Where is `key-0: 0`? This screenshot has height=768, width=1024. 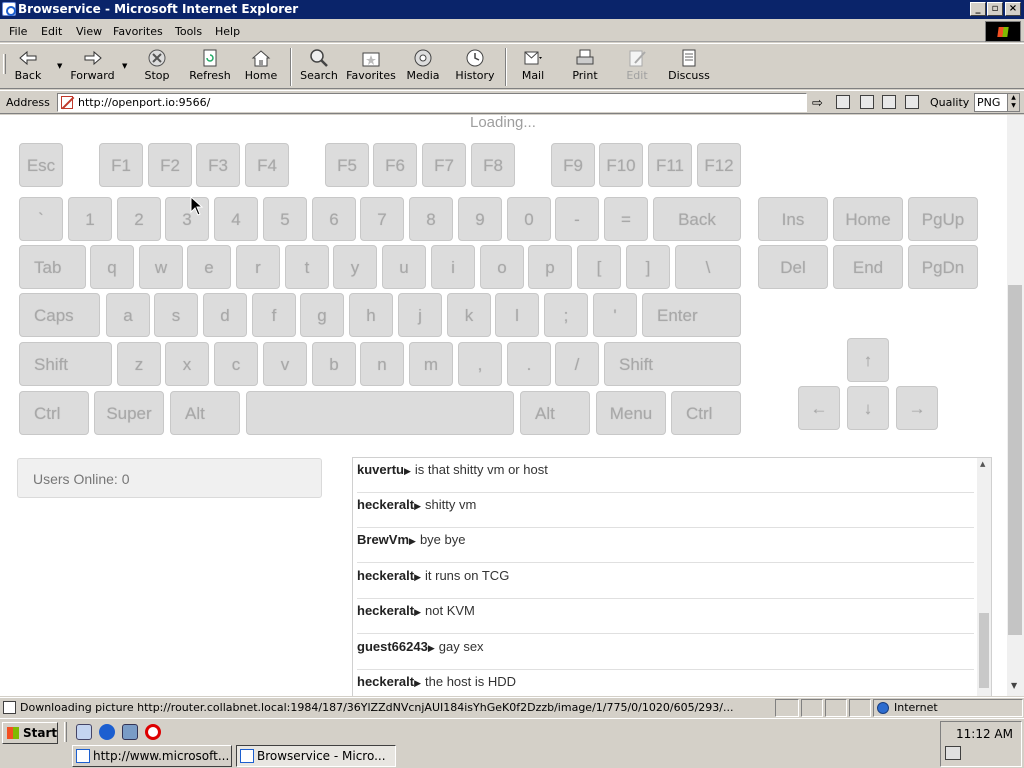 key-0: 0 is located at coordinates (529, 219).